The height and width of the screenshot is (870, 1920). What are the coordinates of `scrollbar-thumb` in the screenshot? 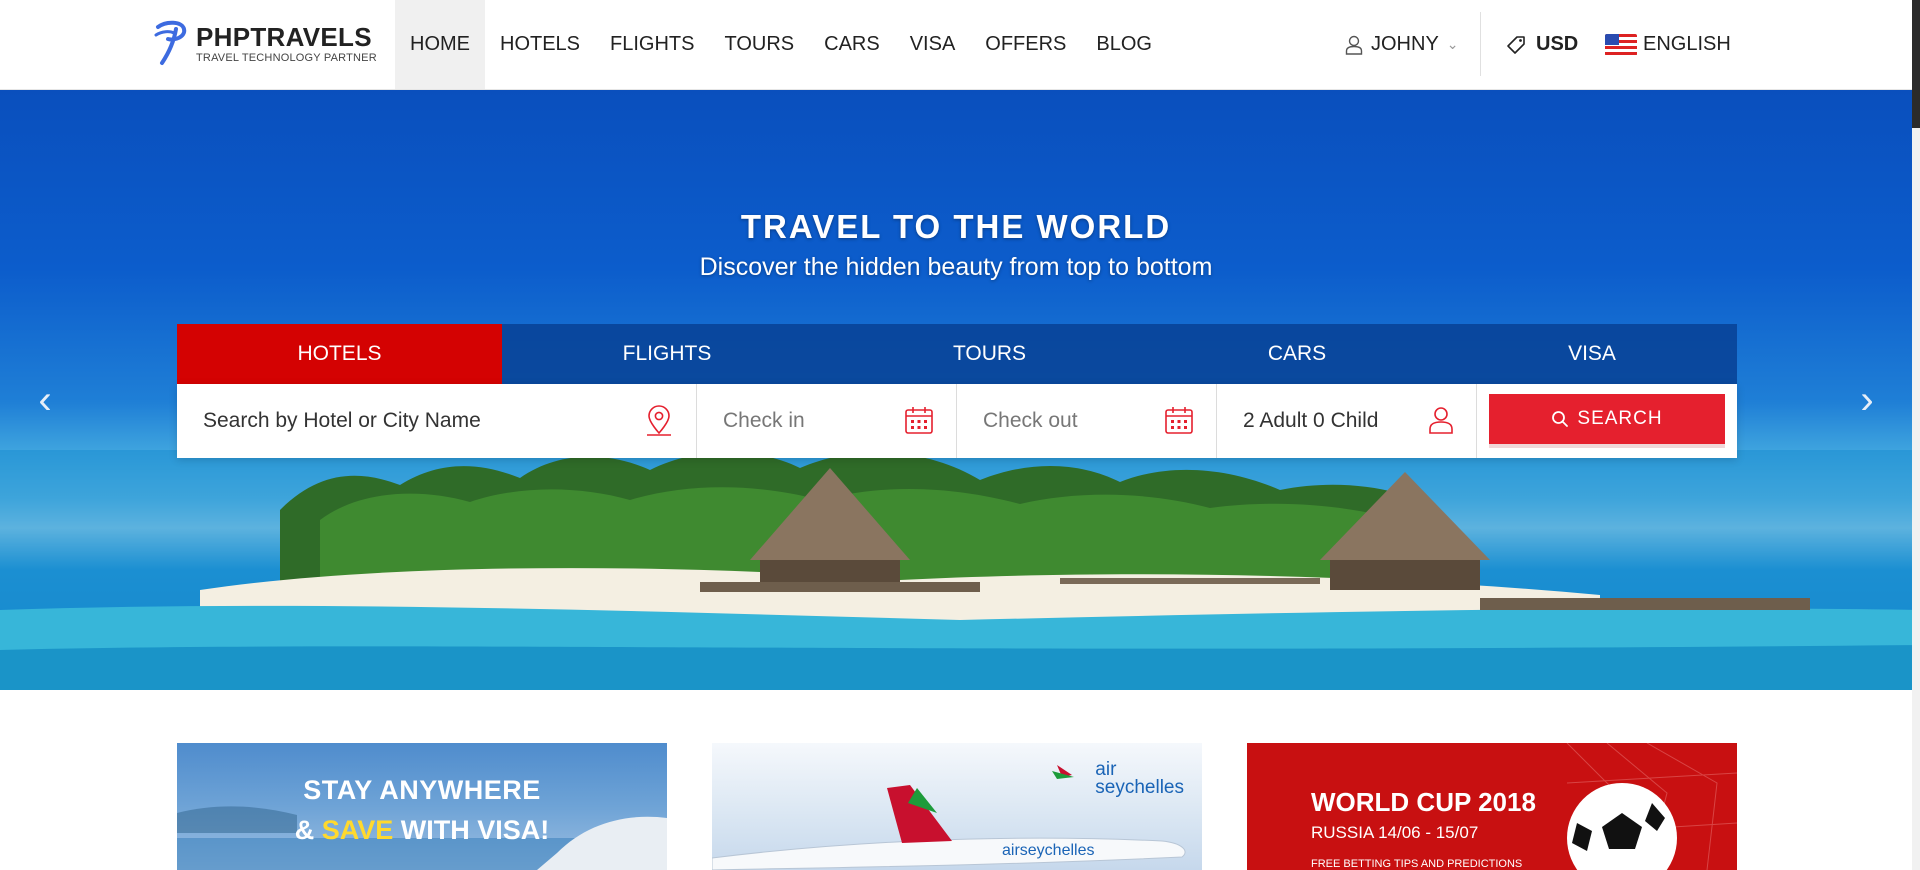 It's located at (1916, 64).